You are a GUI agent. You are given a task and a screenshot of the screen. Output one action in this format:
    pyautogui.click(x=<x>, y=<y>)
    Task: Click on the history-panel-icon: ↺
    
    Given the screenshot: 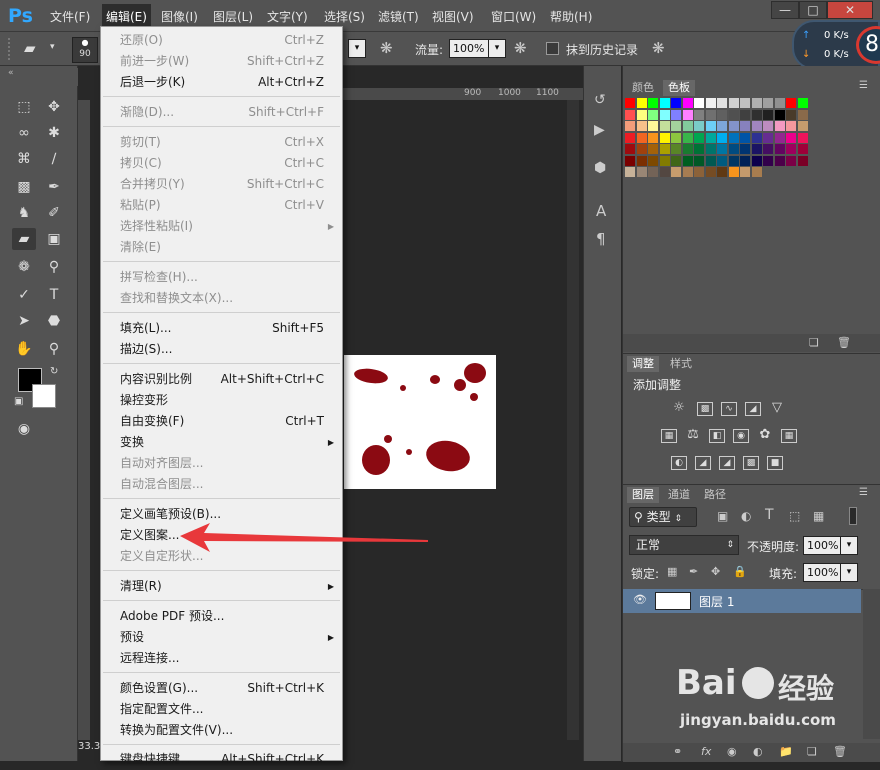 What is the action you would take?
    pyautogui.click(x=600, y=100)
    